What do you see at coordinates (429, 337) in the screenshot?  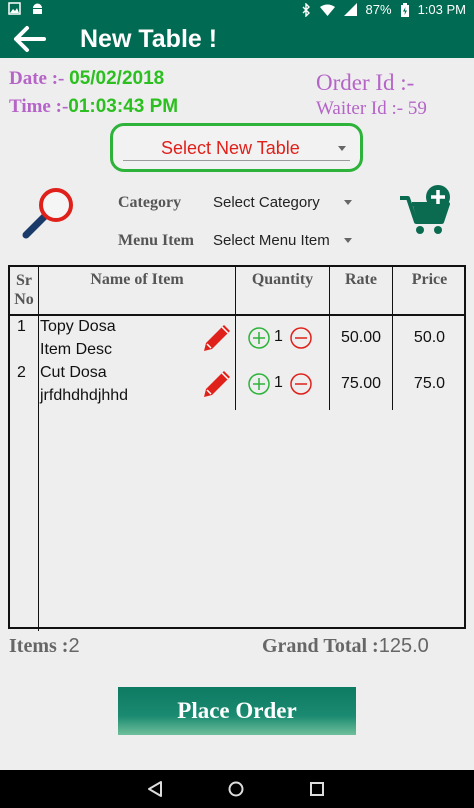 I see `row-1-price: 50.0` at bounding box center [429, 337].